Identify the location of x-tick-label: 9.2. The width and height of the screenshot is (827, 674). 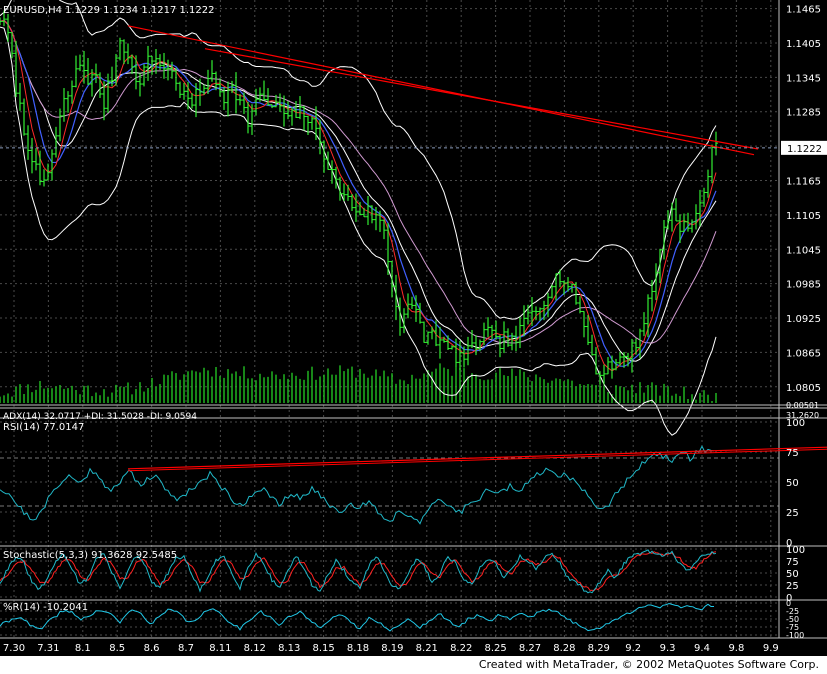
(633, 648).